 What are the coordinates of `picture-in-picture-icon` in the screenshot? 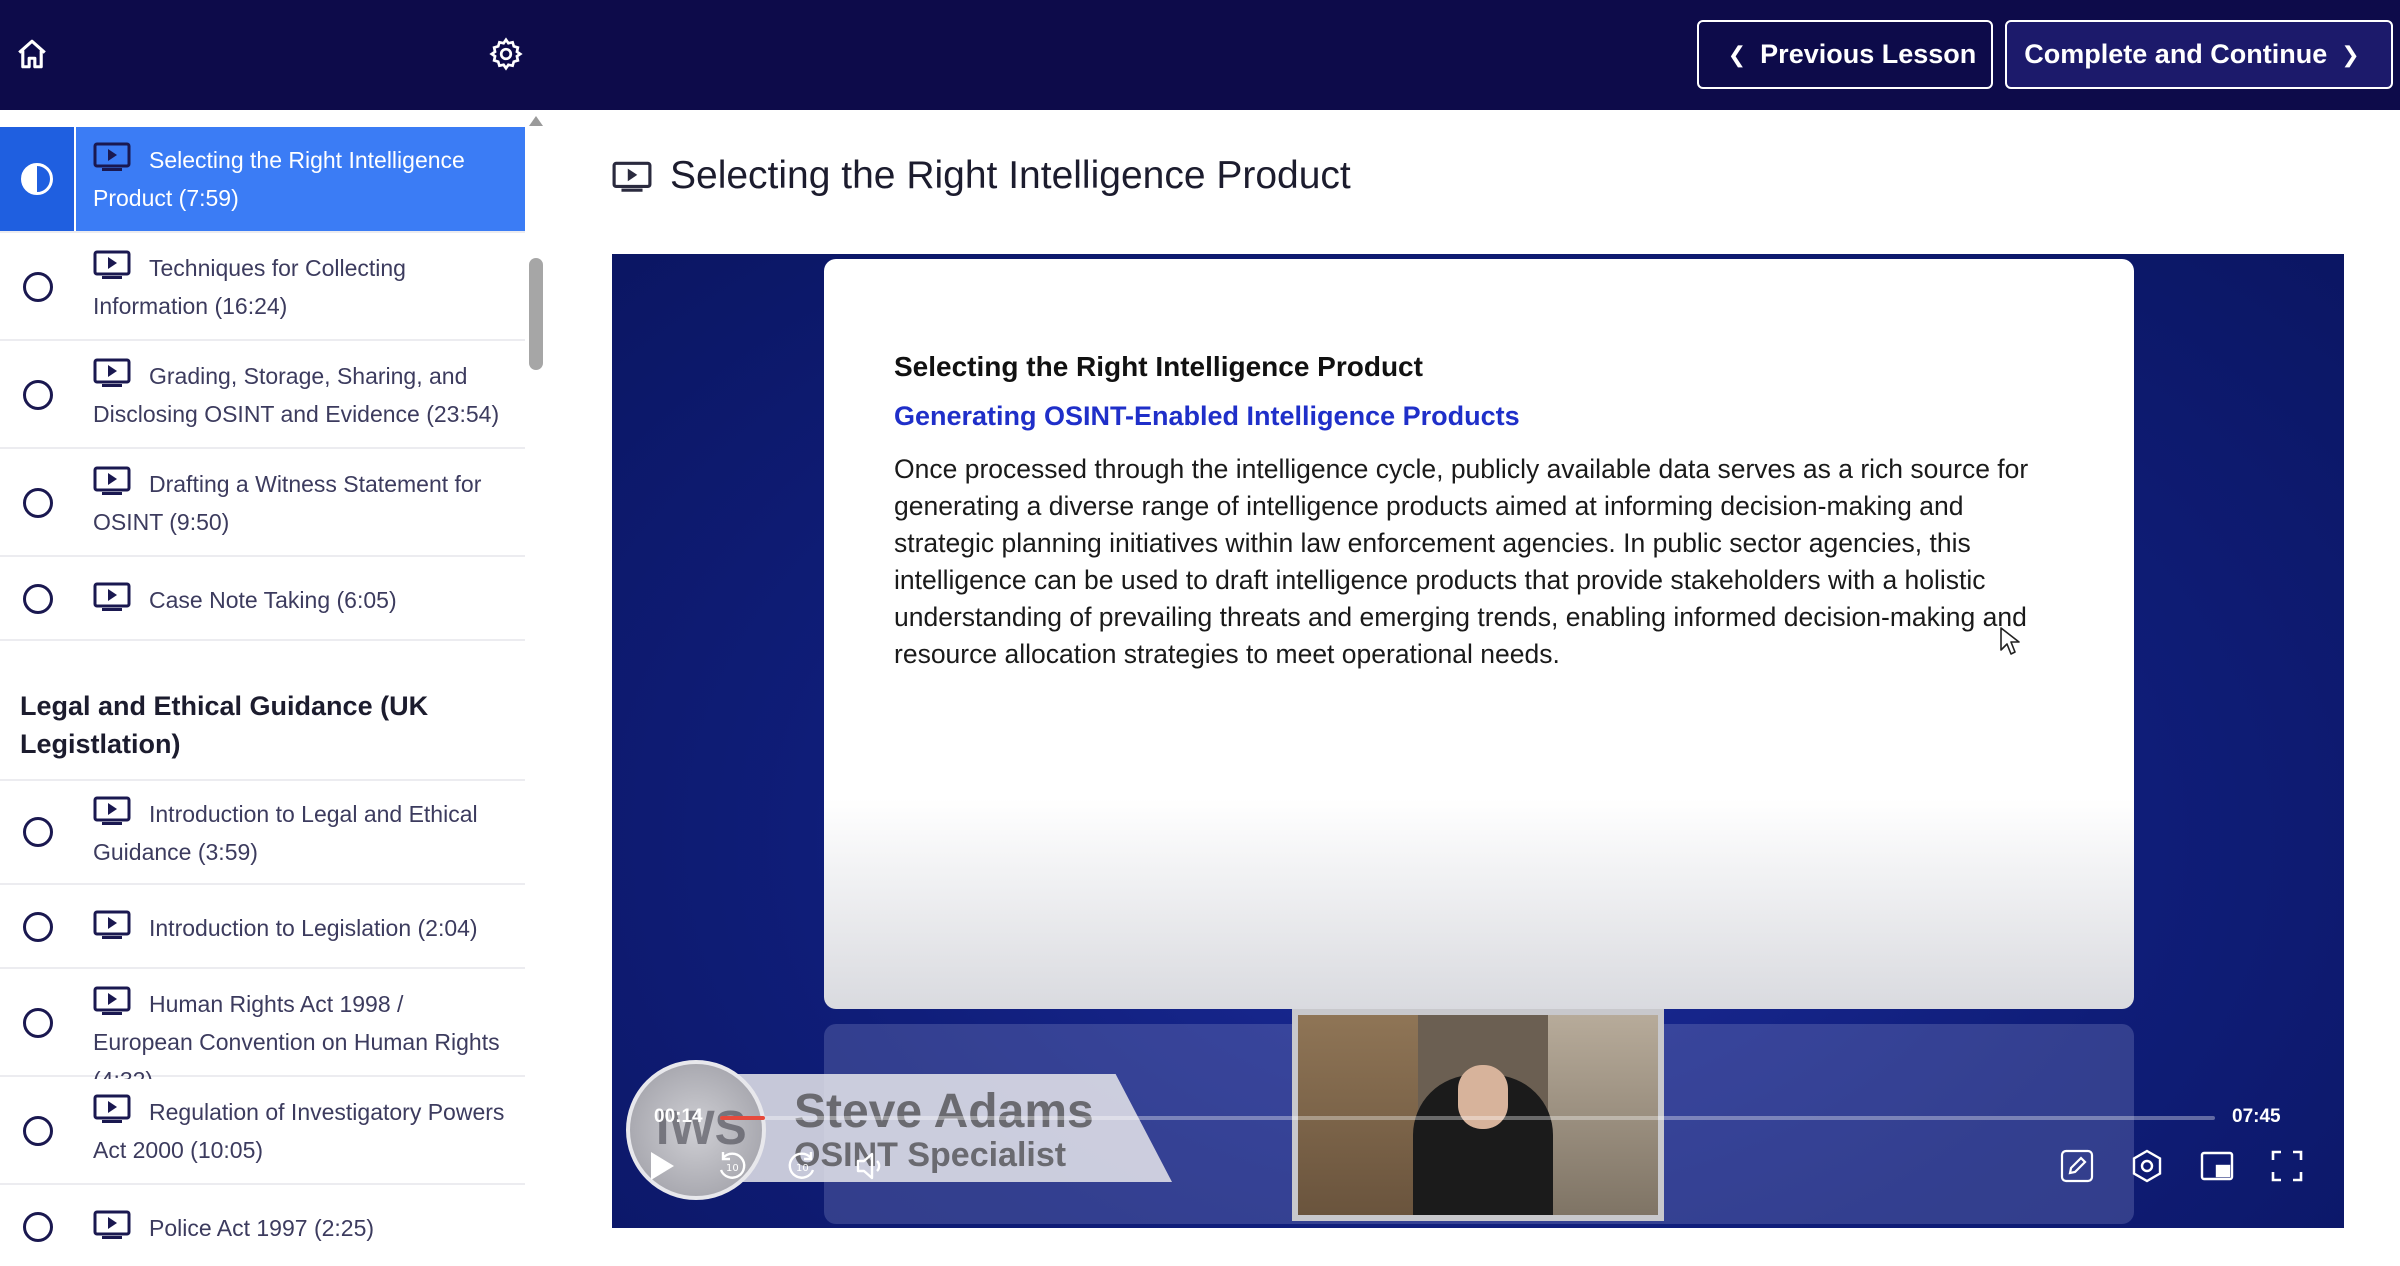 It's located at (2217, 1166).